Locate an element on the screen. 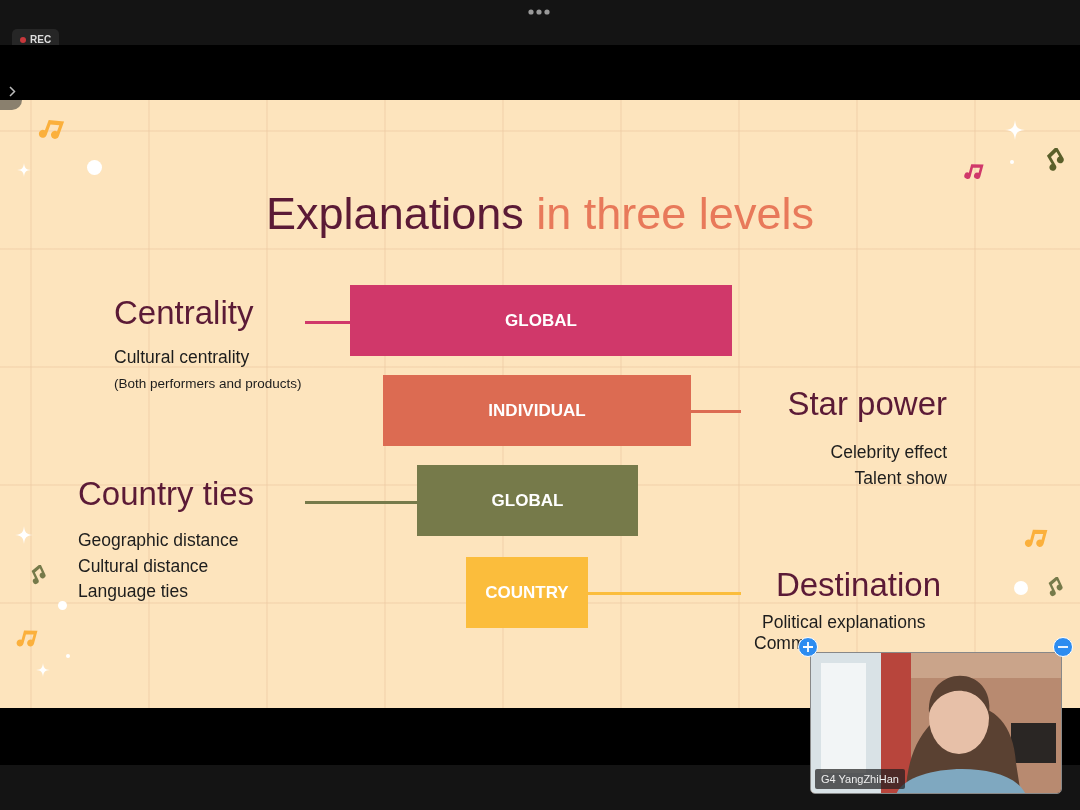 This screenshot has width=1080, height=810. level-bar: COUNTRY is located at coordinates (527, 592).